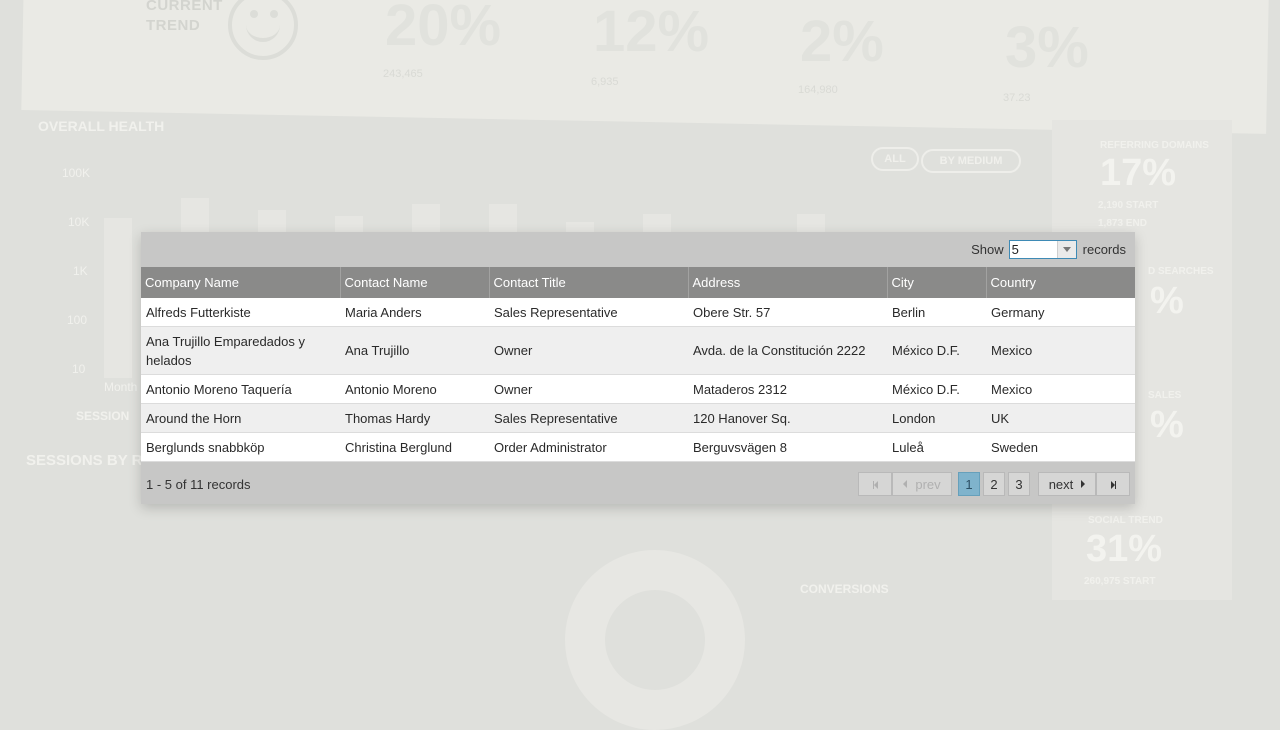 This screenshot has width=1280, height=730. What do you see at coordinates (1124, 549) in the screenshot?
I see `bg-right-big: 31%` at bounding box center [1124, 549].